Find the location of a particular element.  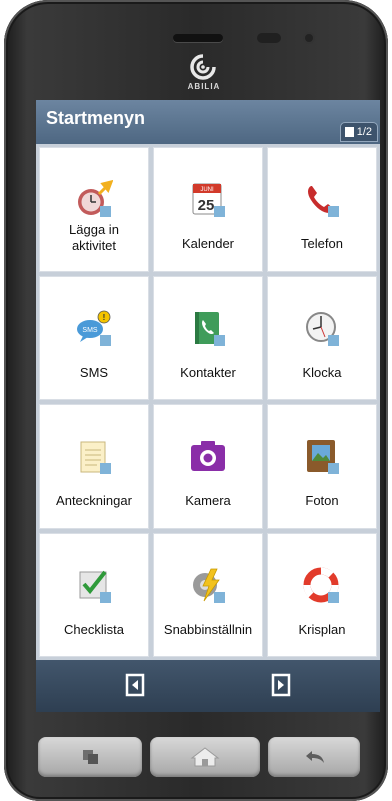

tile-label: Snabbinställnin is located at coordinates (208, 629).